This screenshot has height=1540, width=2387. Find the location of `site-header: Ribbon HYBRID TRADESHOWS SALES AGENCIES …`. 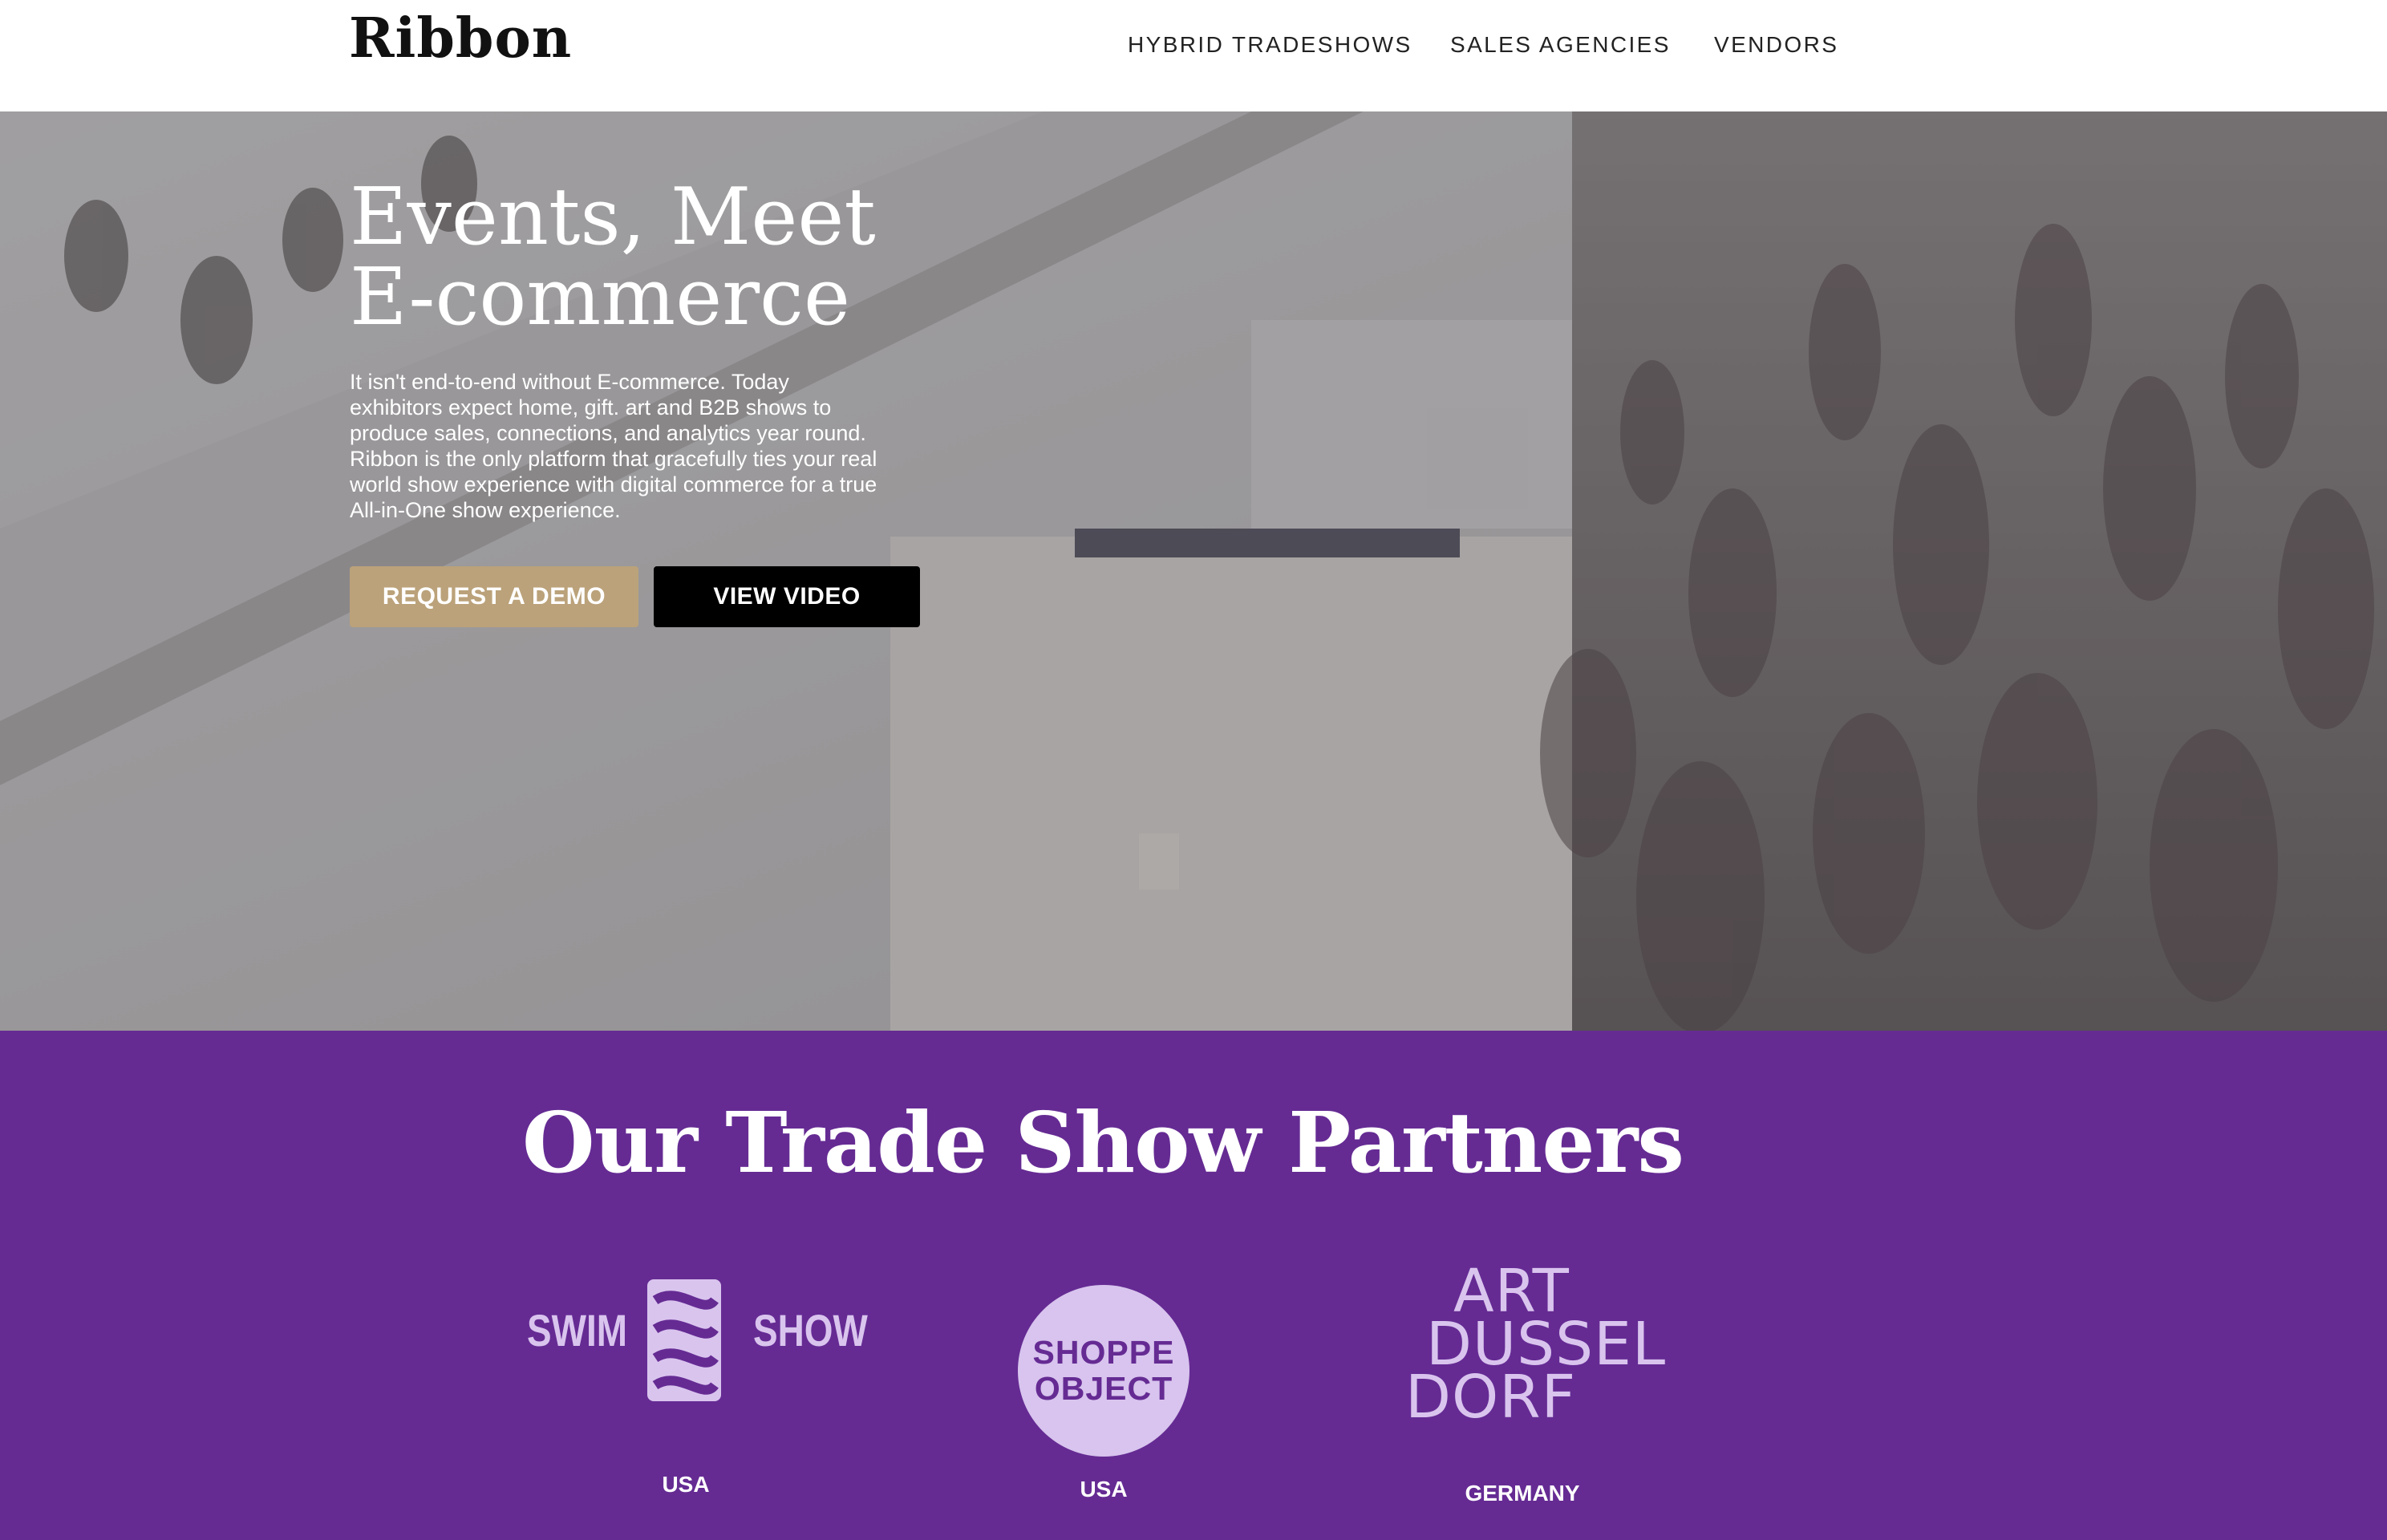

site-header: Ribbon HYBRID TRADESHOWS SALES AGENCIES … is located at coordinates (1193, 56).